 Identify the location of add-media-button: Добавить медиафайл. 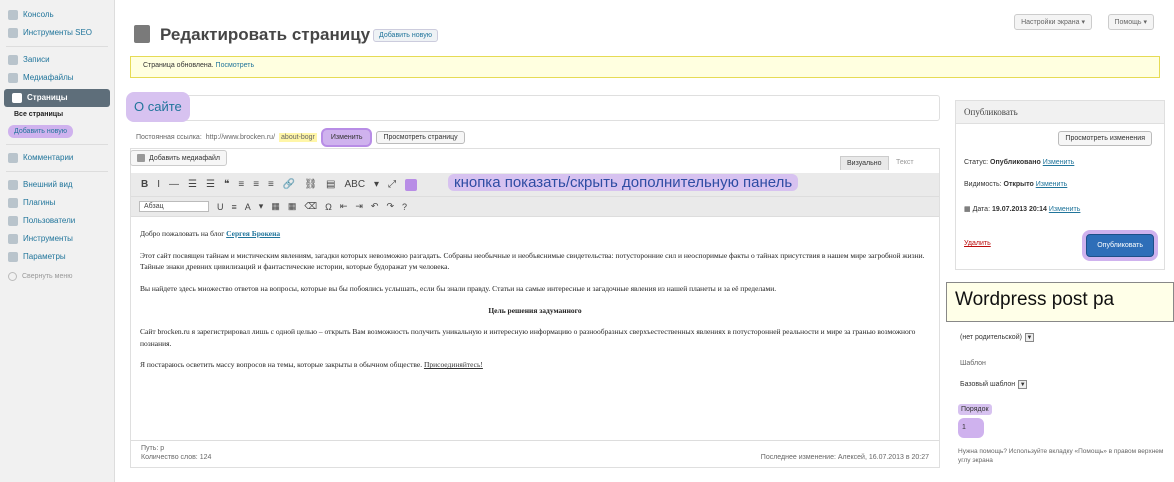
(178, 158).